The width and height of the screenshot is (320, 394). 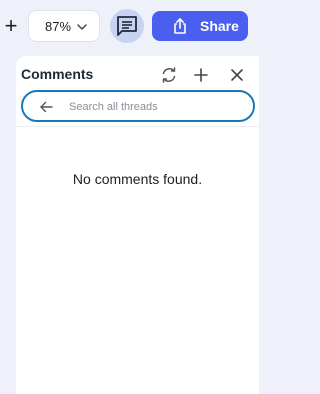 I want to click on zoom-select: 87%, so click(x=64, y=26).